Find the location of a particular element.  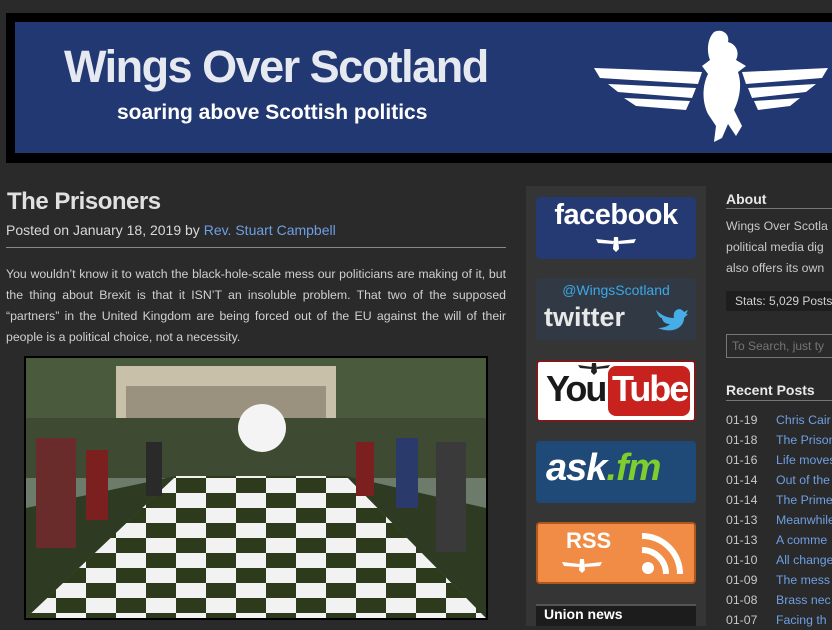

recent-post-link: Meanwhile is located at coordinates (804, 520).